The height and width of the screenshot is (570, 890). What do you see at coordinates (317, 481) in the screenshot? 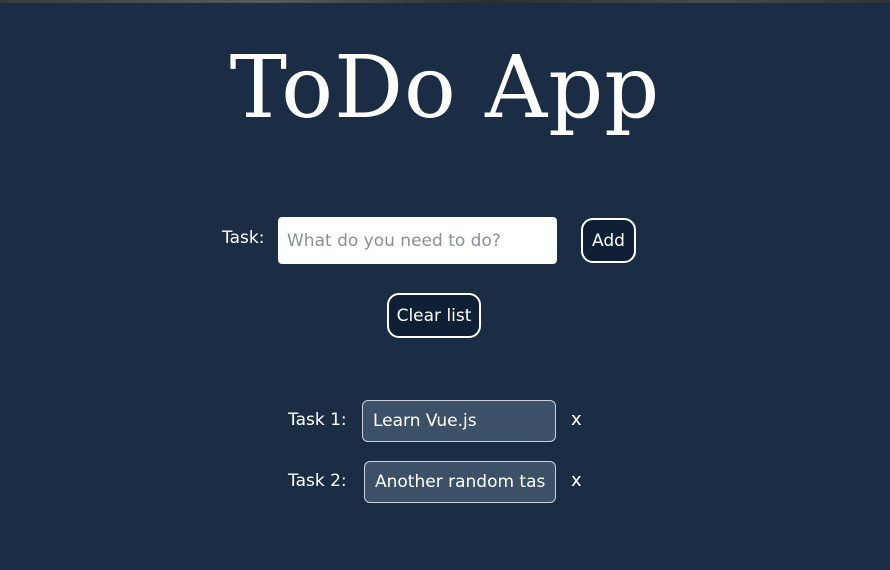
I see `task-row-label: Task 2:` at bounding box center [317, 481].